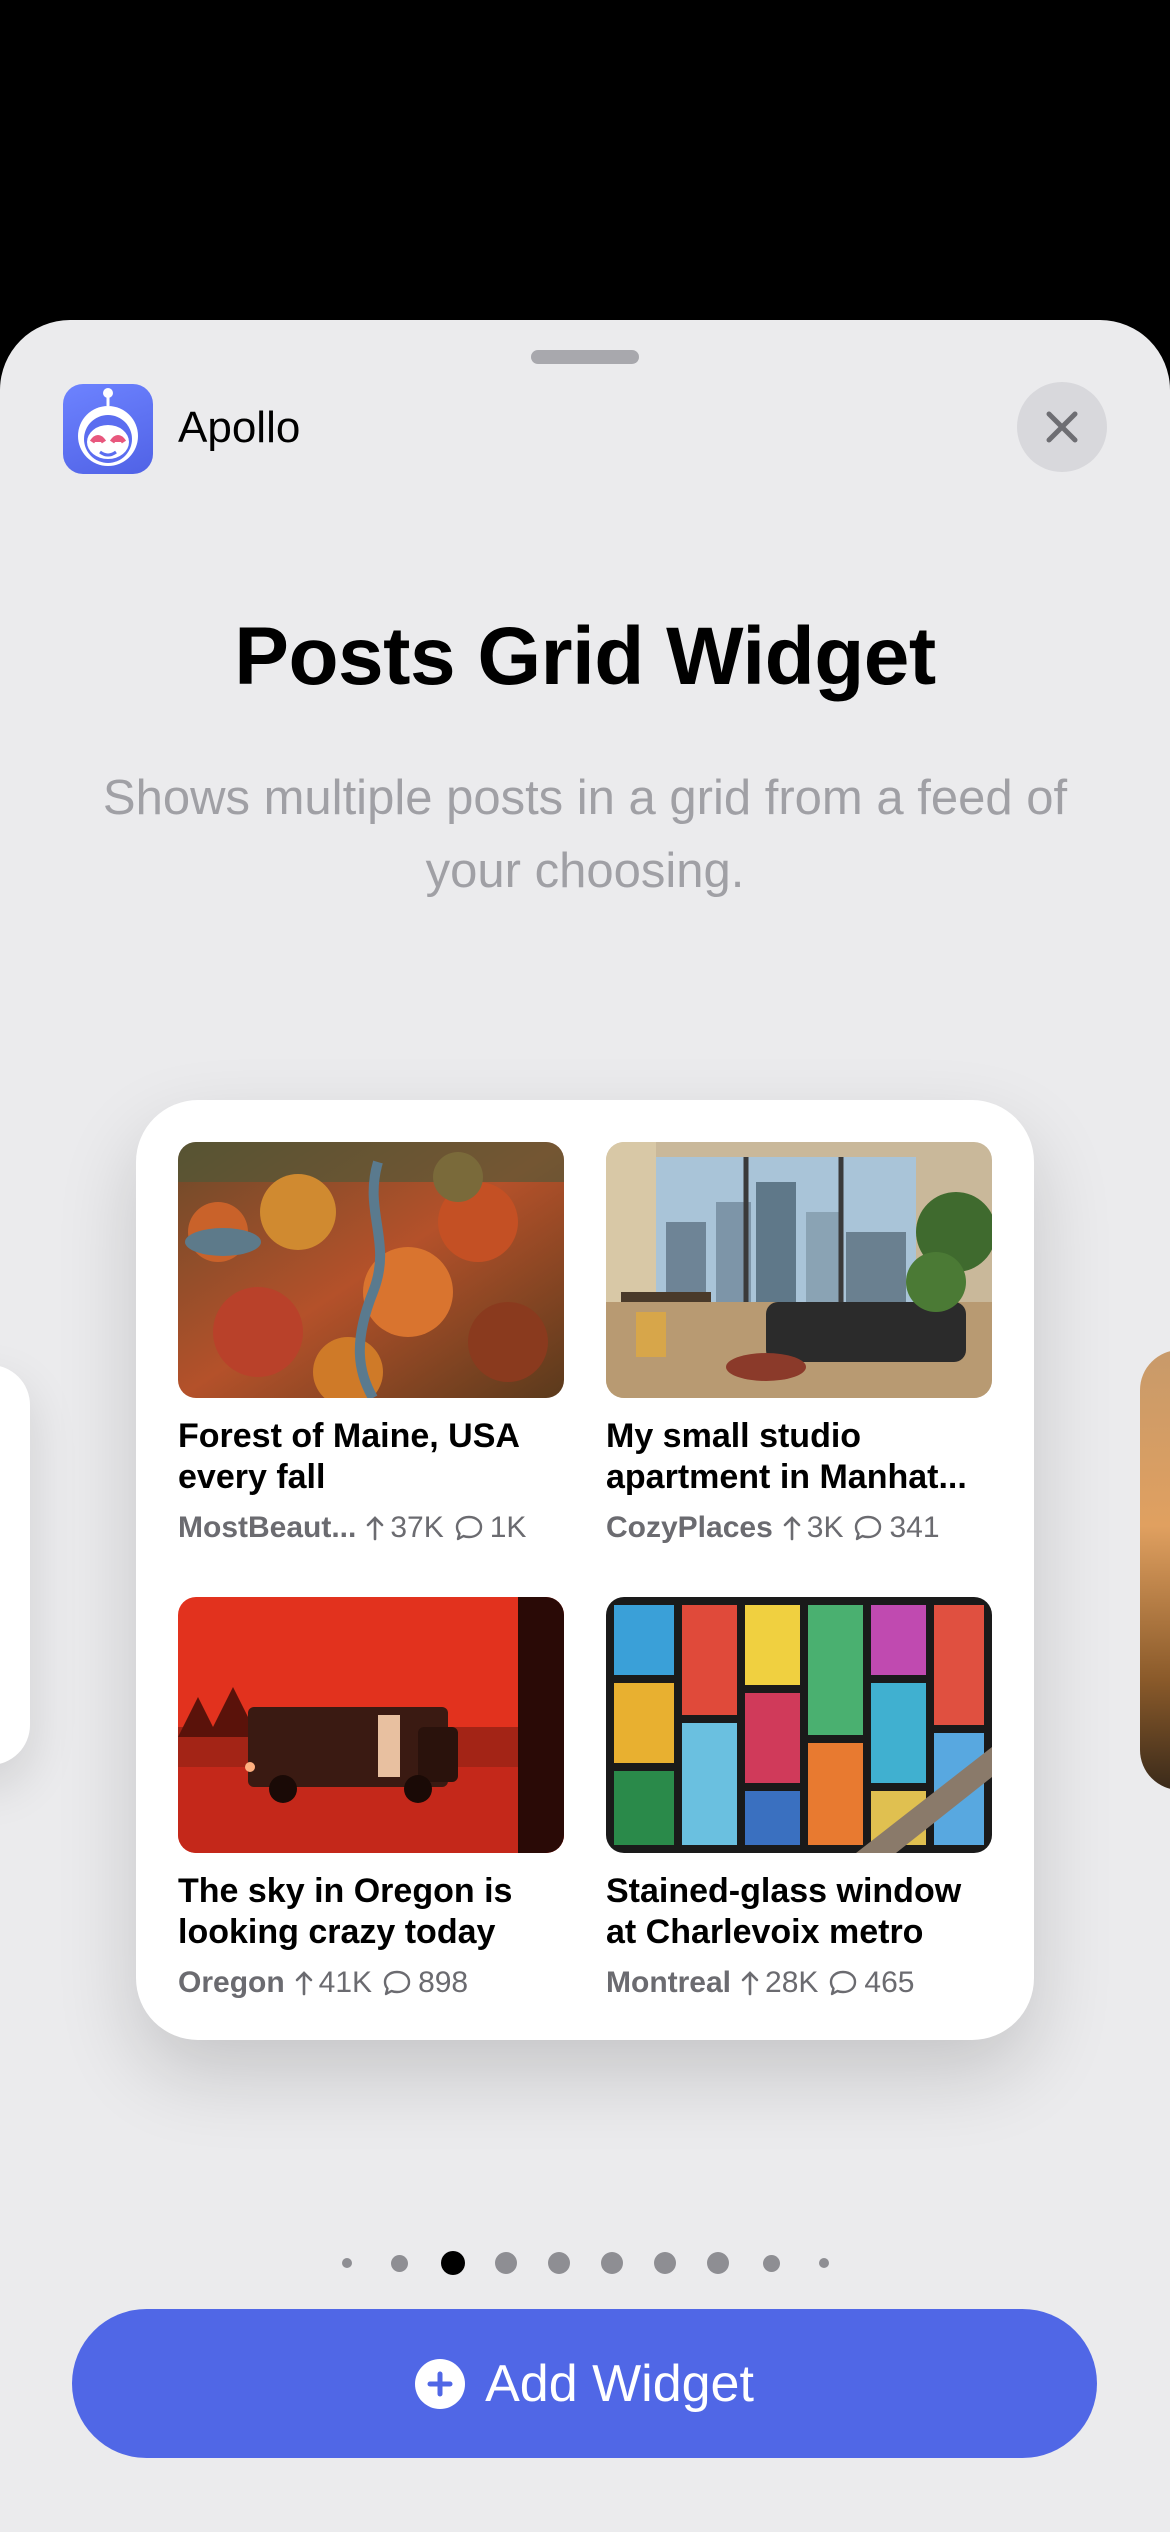 This screenshot has height=2532, width=1170. I want to click on sheet-grabber, so click(585, 357).